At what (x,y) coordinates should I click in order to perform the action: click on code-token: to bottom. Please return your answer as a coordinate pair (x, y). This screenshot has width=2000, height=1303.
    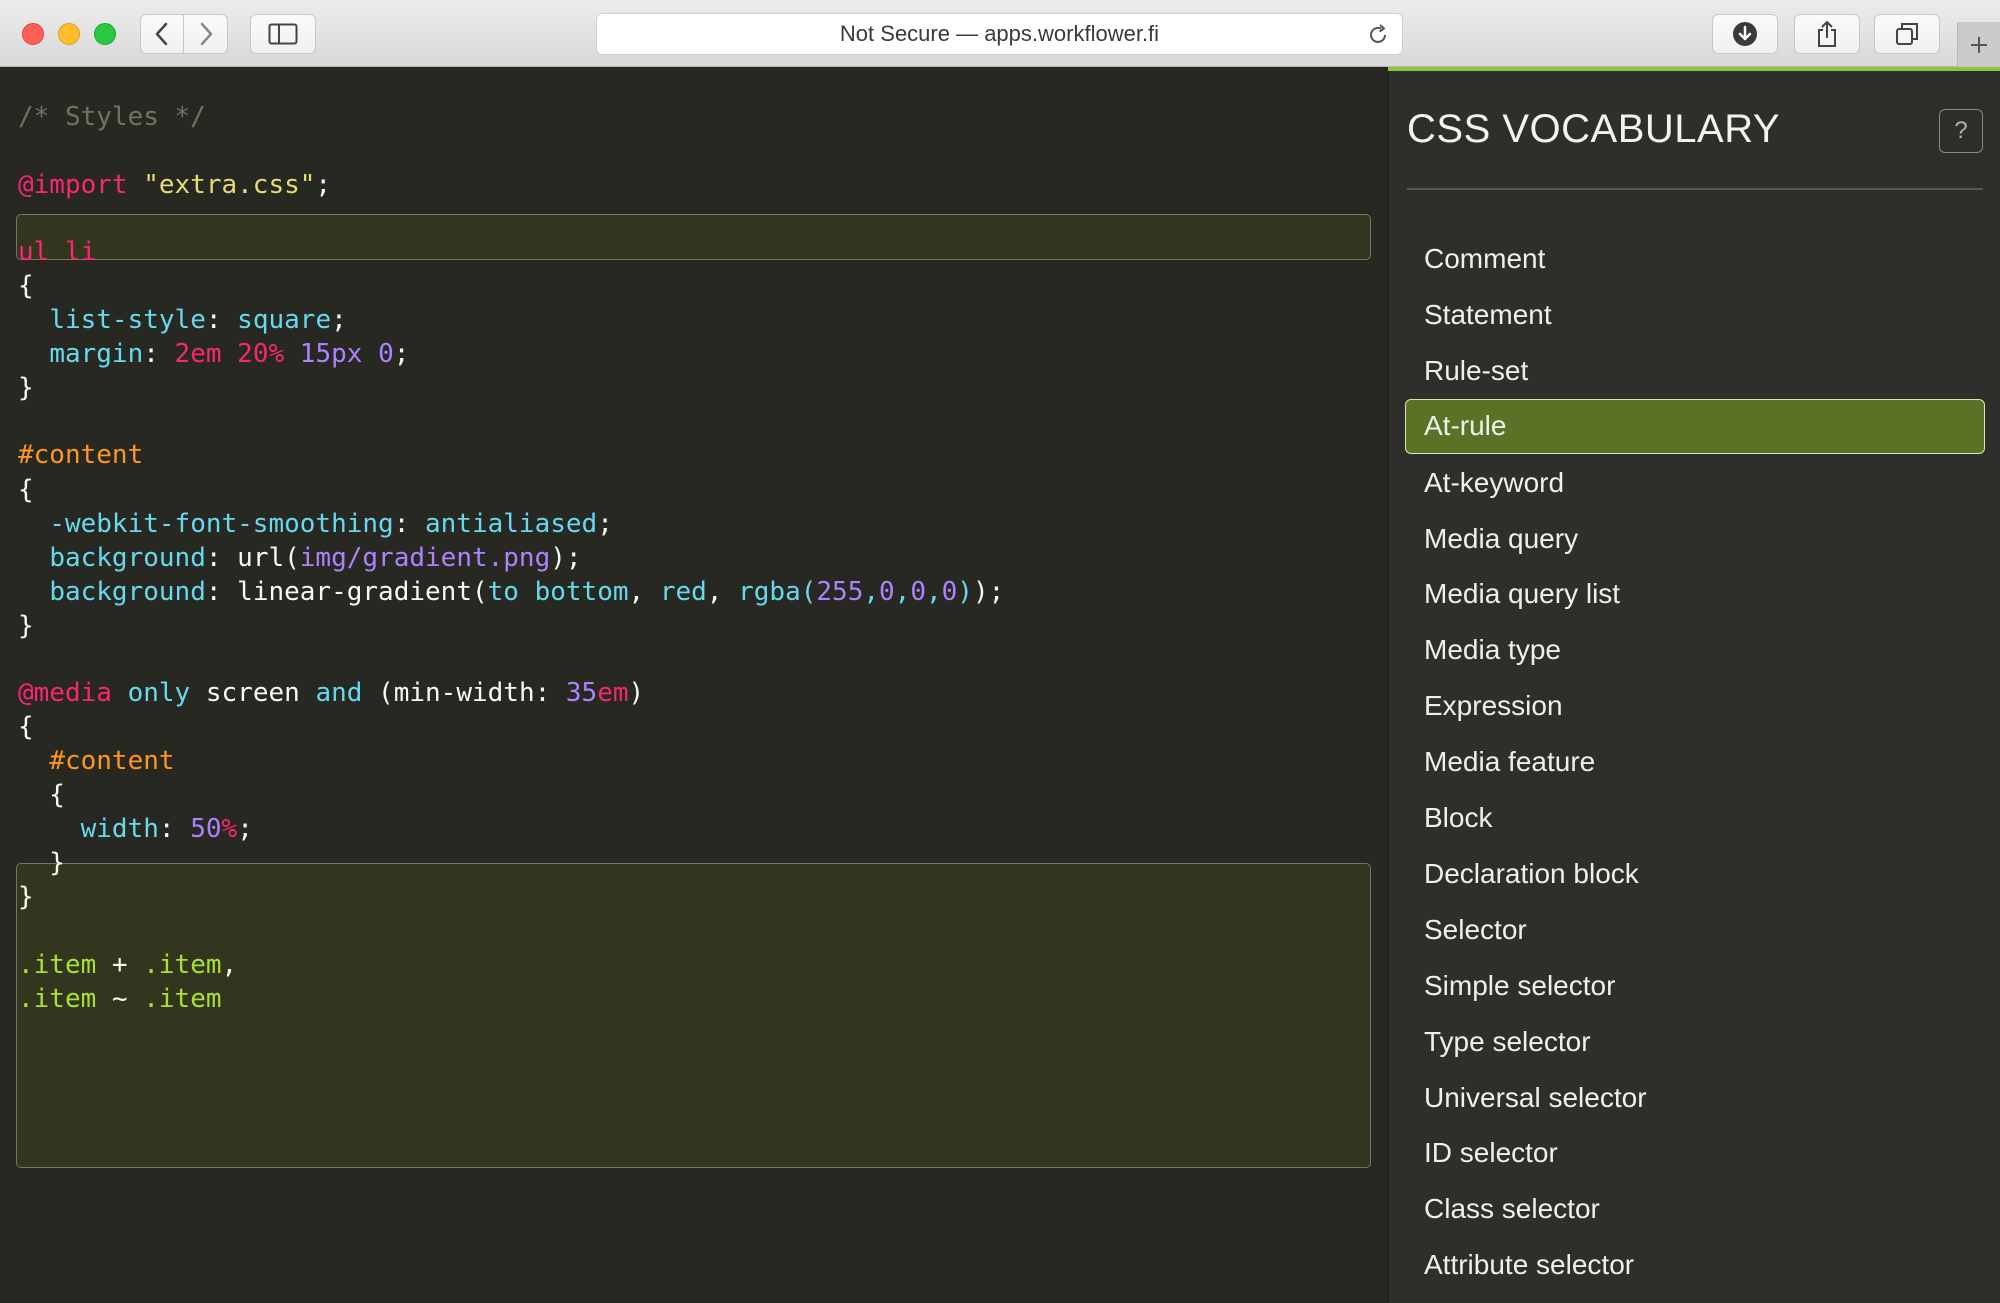
    Looking at the image, I should click on (558, 592).